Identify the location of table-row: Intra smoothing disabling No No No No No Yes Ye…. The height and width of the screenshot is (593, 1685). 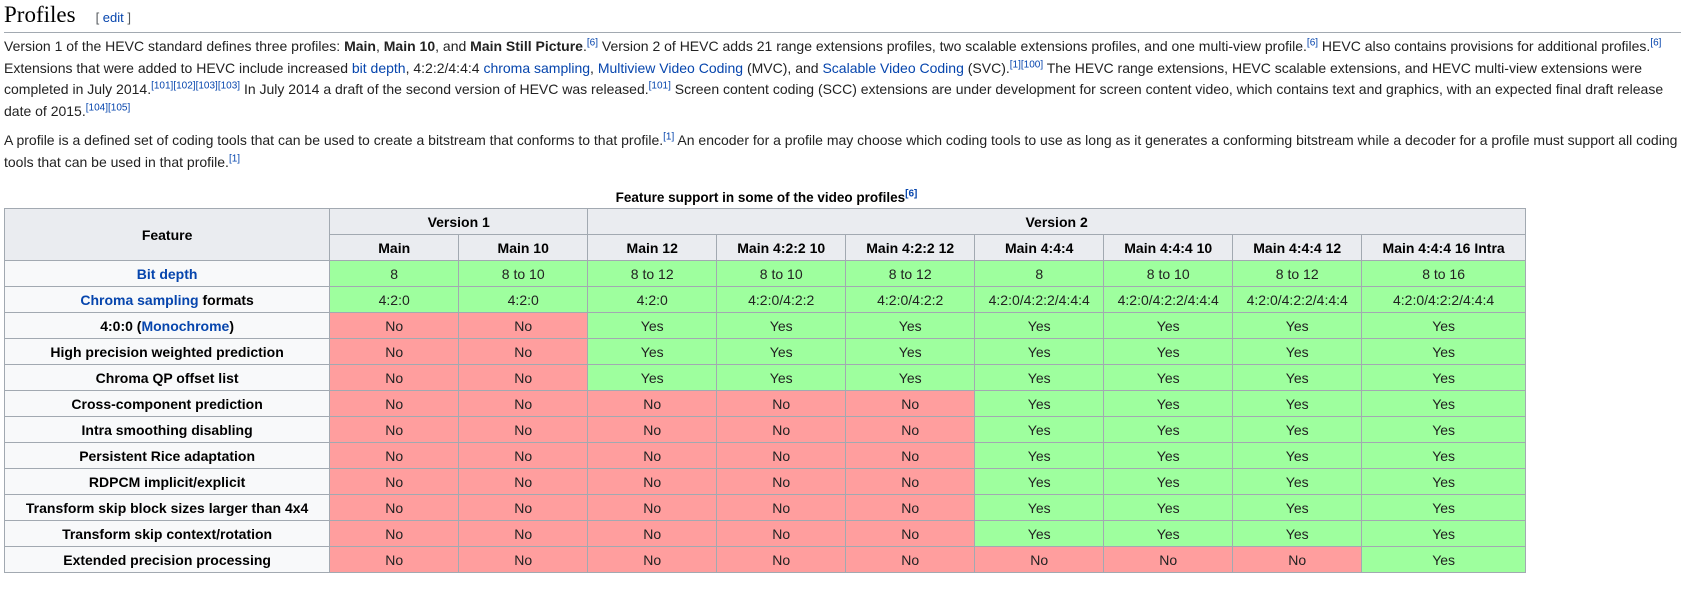
(764, 429).